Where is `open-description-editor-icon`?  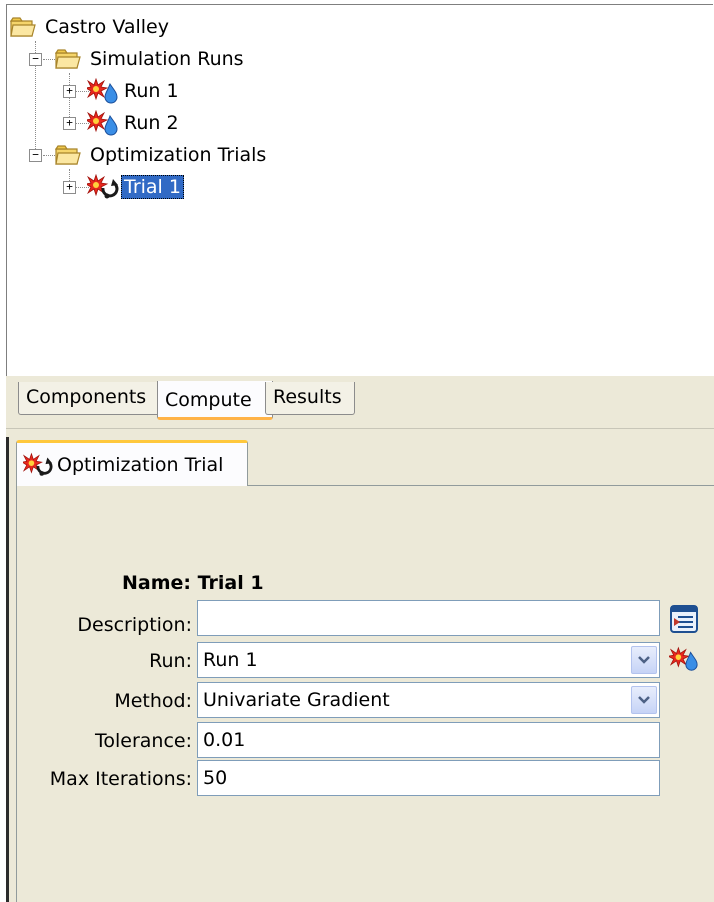
open-description-editor-icon is located at coordinates (684, 619).